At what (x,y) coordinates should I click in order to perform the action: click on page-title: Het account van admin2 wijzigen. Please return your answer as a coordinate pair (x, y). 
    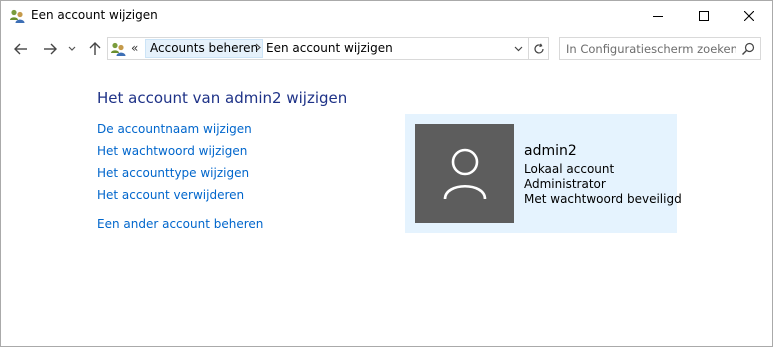
    Looking at the image, I should click on (222, 98).